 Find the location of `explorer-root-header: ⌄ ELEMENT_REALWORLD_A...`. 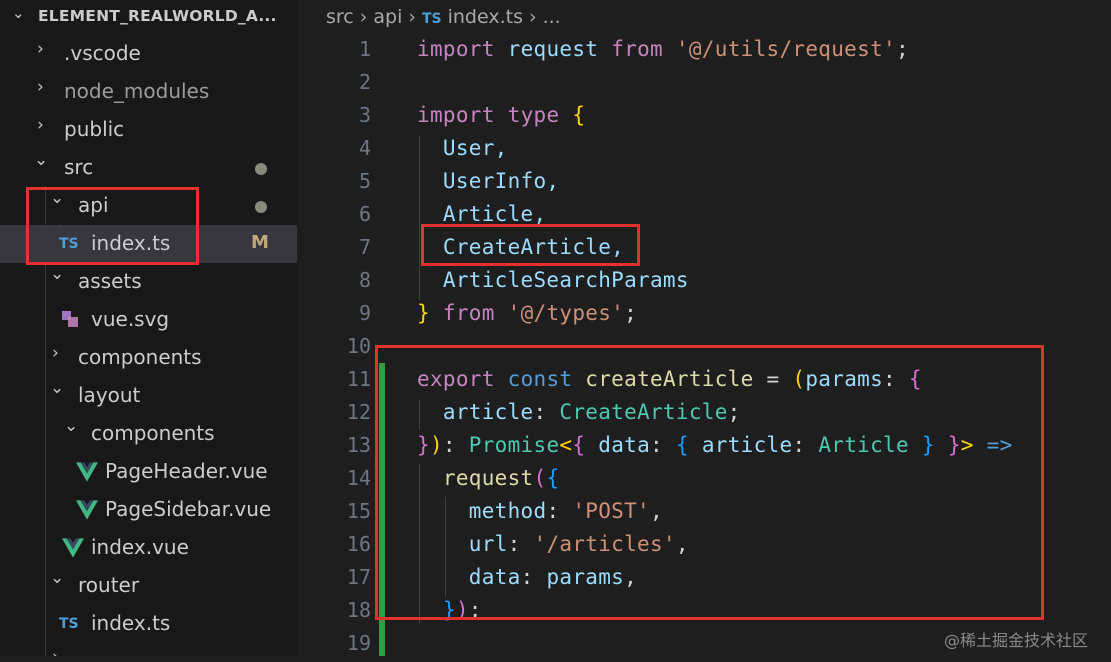

explorer-root-header: ⌄ ELEMENT_REALWORLD_A... is located at coordinates (148, 17).